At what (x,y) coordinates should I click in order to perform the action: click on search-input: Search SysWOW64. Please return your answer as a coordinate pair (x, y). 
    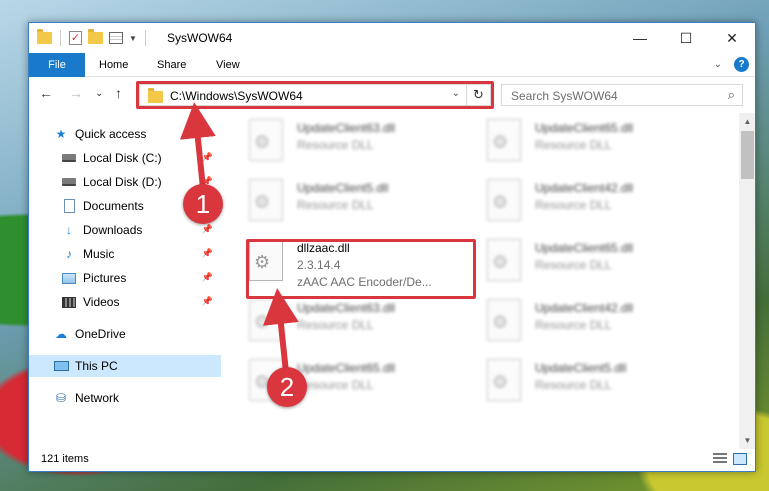
    Looking at the image, I should click on (564, 96).